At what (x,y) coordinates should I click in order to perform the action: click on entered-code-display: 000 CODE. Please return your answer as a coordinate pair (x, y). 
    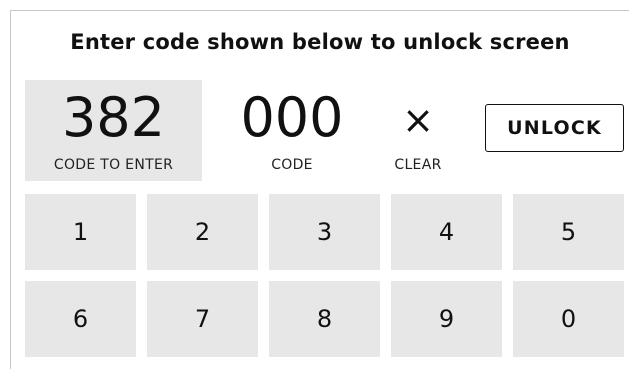
    Looking at the image, I should click on (292, 130).